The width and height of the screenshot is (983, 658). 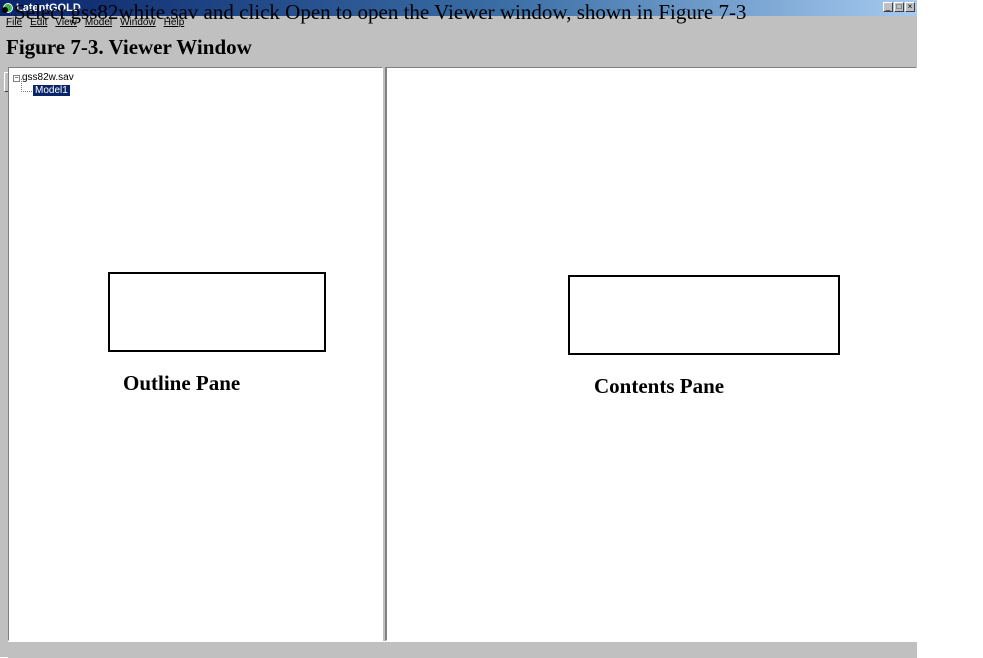 I want to click on bullet-icon, so click(x=5, y=10).